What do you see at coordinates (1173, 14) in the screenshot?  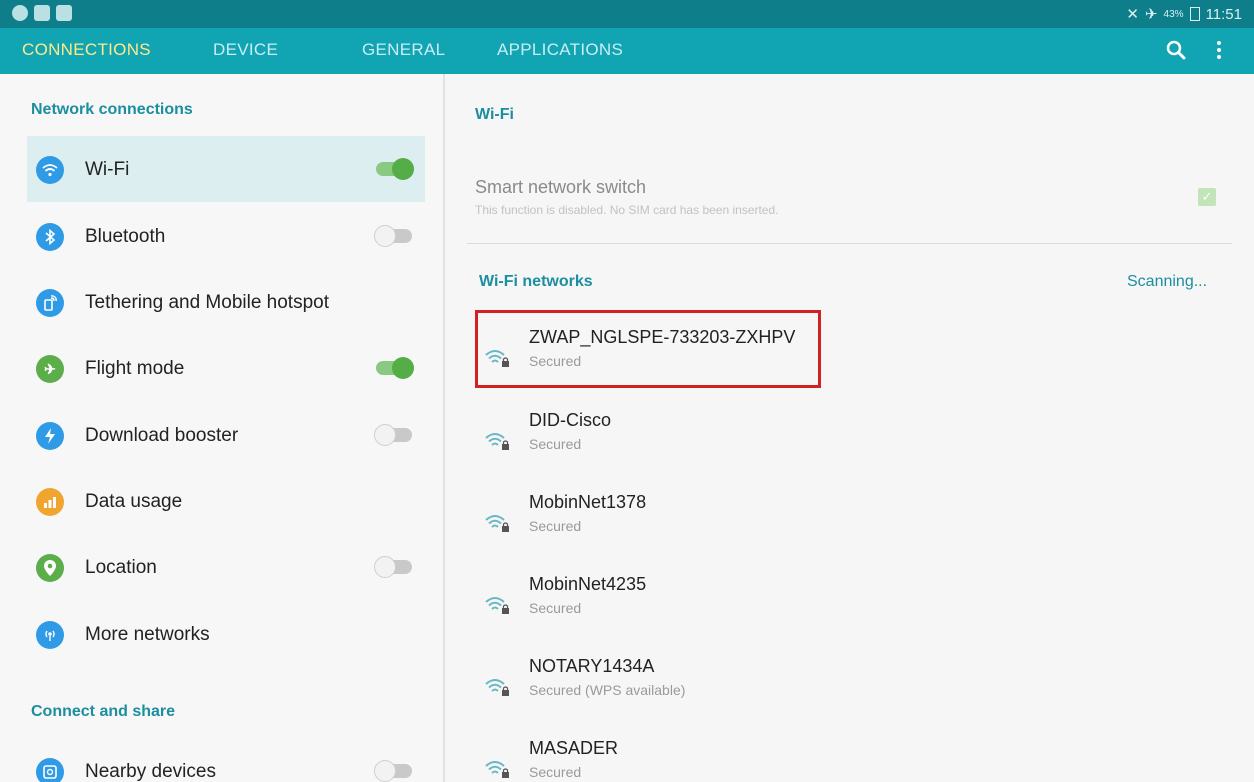 I see `battery-percent: 43%` at bounding box center [1173, 14].